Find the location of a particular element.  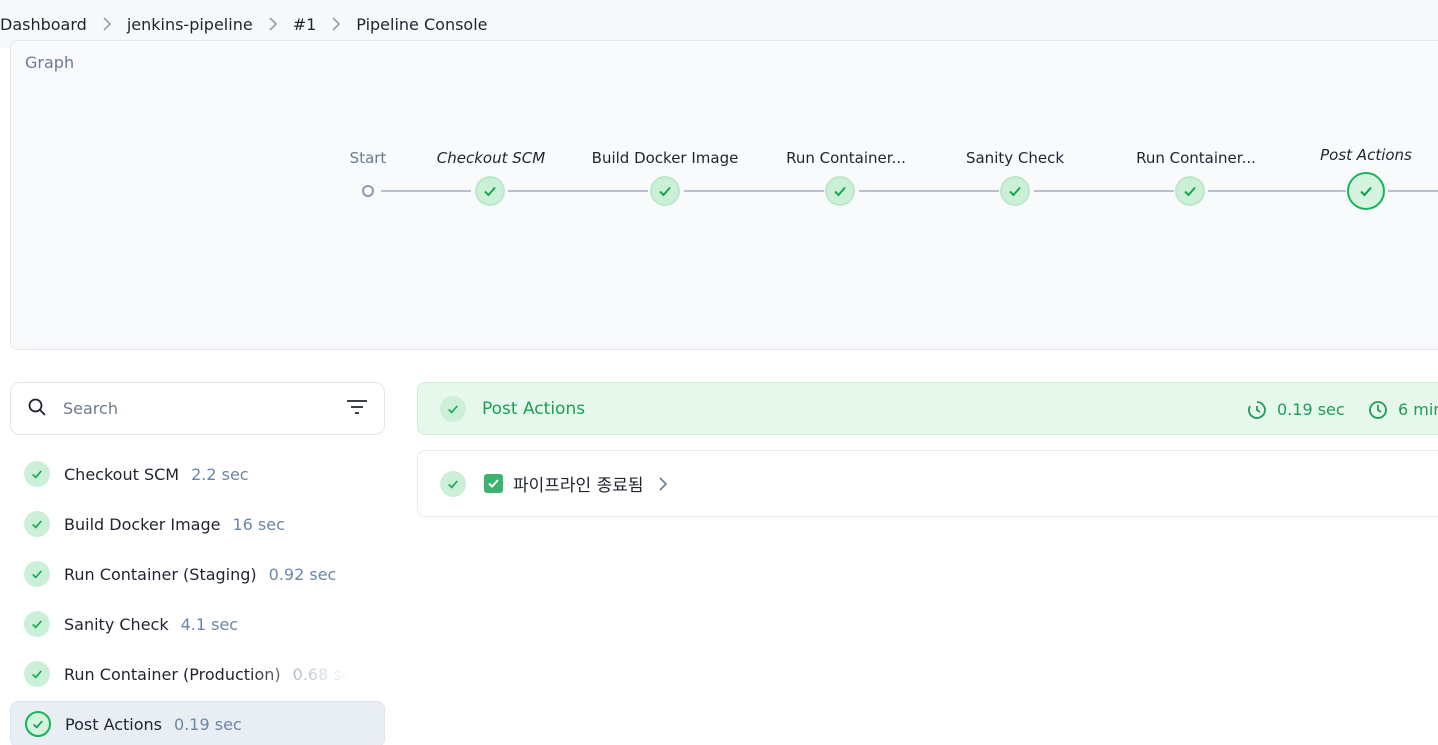

graph-node-run-staging is located at coordinates (840, 191).